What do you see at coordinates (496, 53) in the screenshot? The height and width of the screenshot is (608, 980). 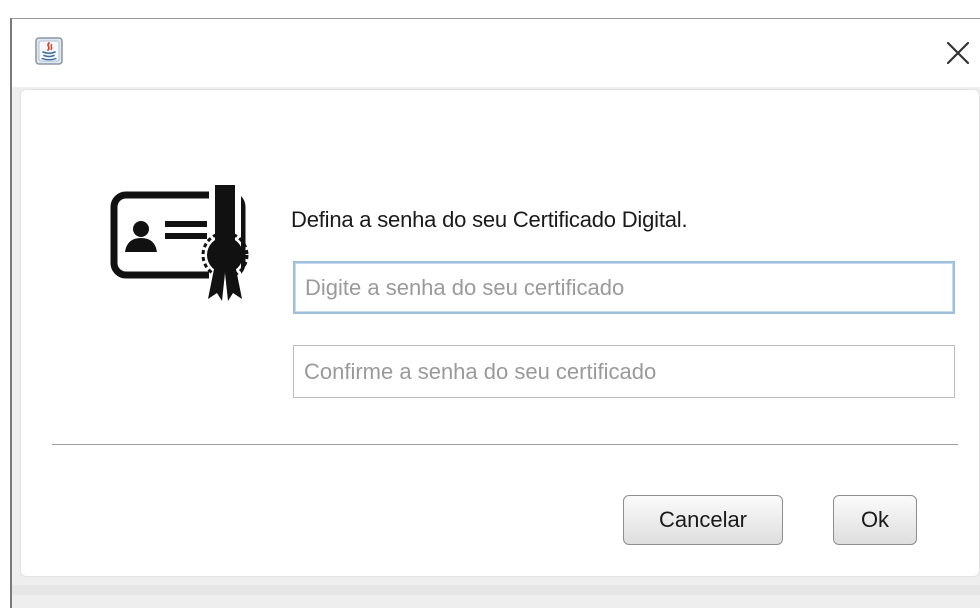 I see `title-bar` at bounding box center [496, 53].